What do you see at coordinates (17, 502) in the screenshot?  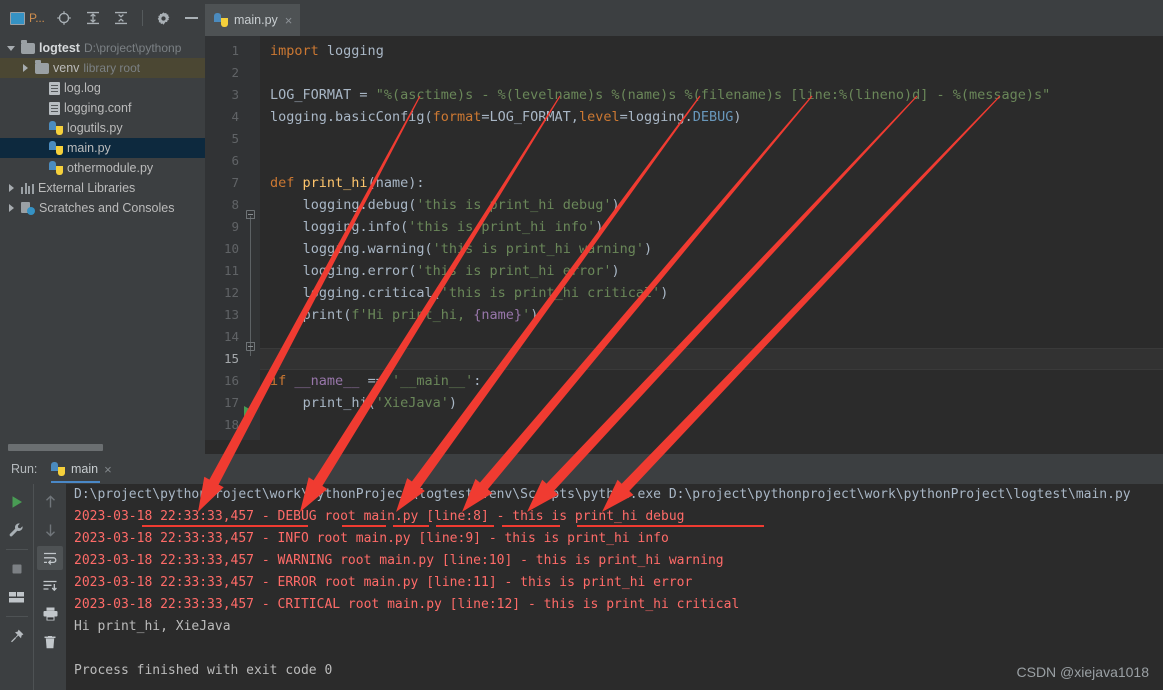 I see `run-icon` at bounding box center [17, 502].